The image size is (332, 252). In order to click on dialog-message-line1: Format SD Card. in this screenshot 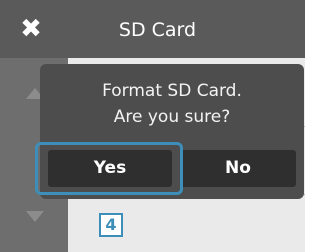, I will do `click(172, 91)`.